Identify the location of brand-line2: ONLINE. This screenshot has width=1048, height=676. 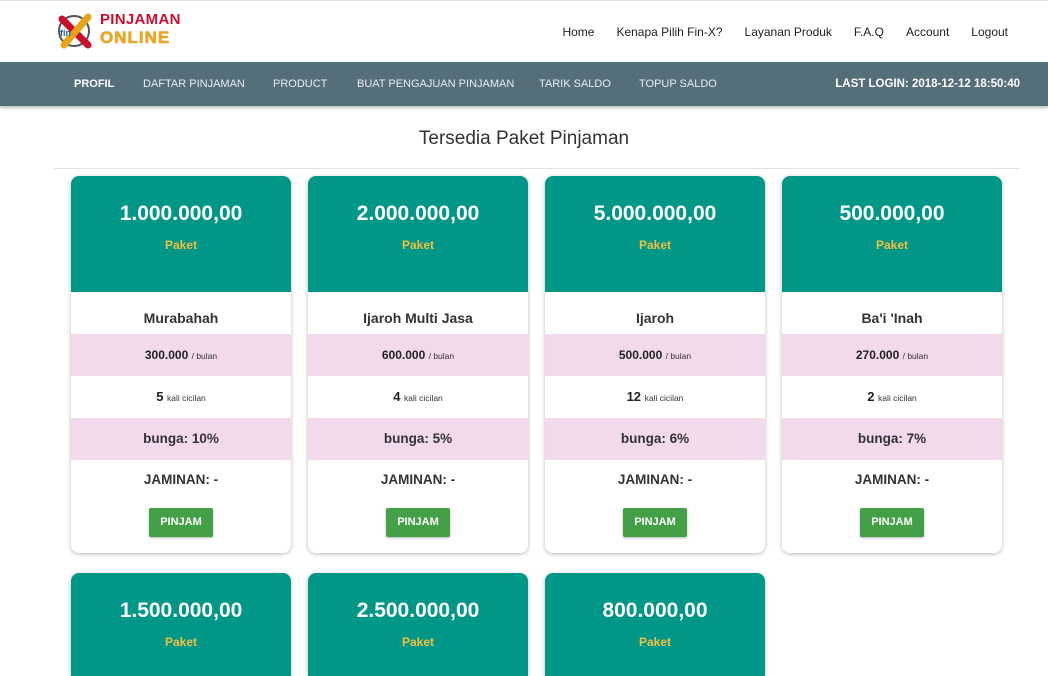
(135, 37).